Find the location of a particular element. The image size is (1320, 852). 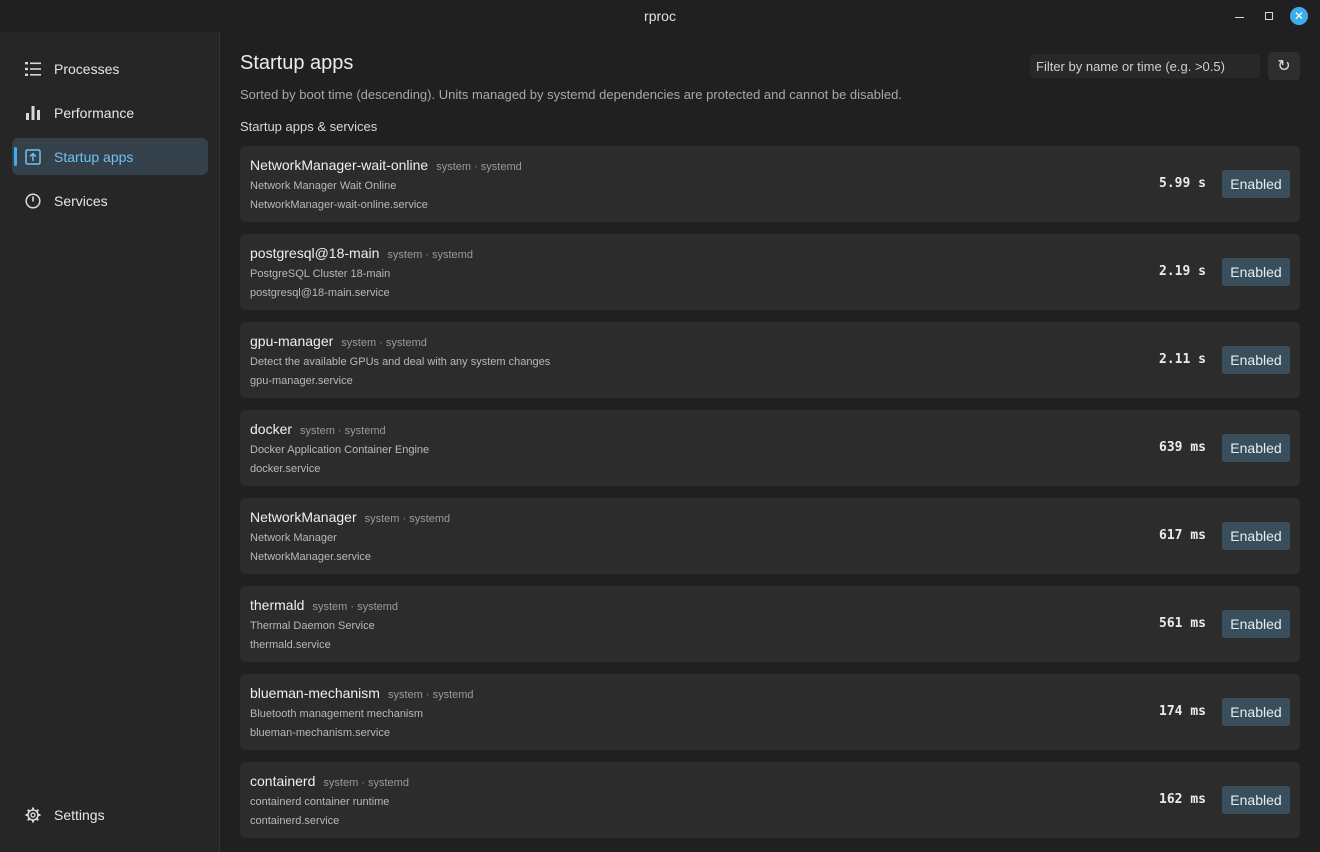

close-button: ✕ is located at coordinates (1299, 16).